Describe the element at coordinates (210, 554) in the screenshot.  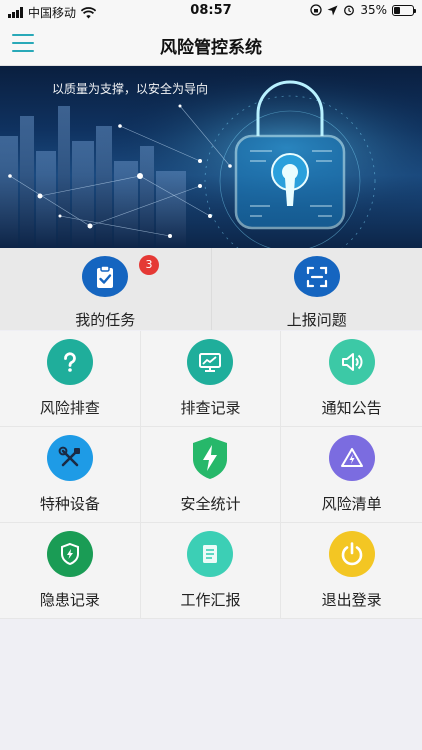
I see `document-icon` at that location.